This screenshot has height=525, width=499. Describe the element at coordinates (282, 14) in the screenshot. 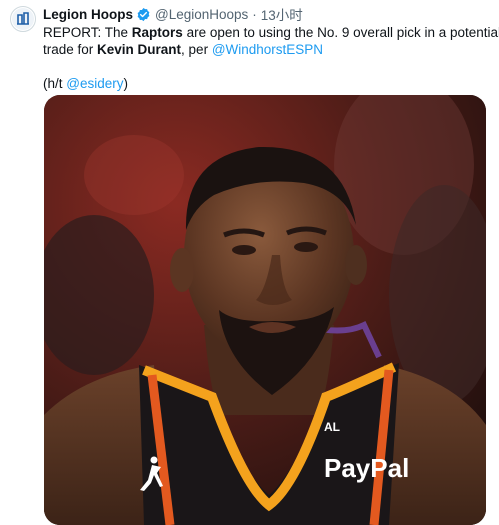

I see `tweet-timestamp: 13小时` at that location.